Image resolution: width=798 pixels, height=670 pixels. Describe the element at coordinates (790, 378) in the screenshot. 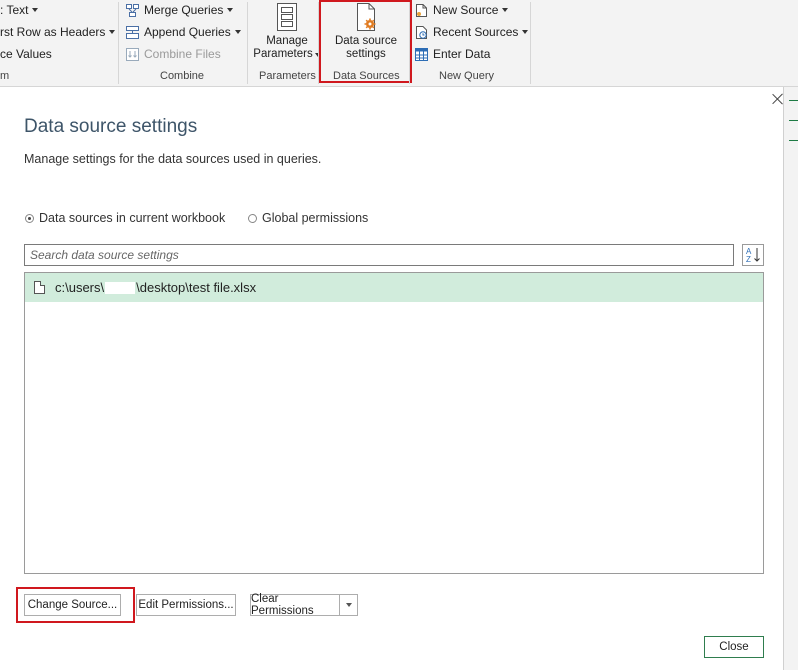

I see `background-window-edge` at that location.